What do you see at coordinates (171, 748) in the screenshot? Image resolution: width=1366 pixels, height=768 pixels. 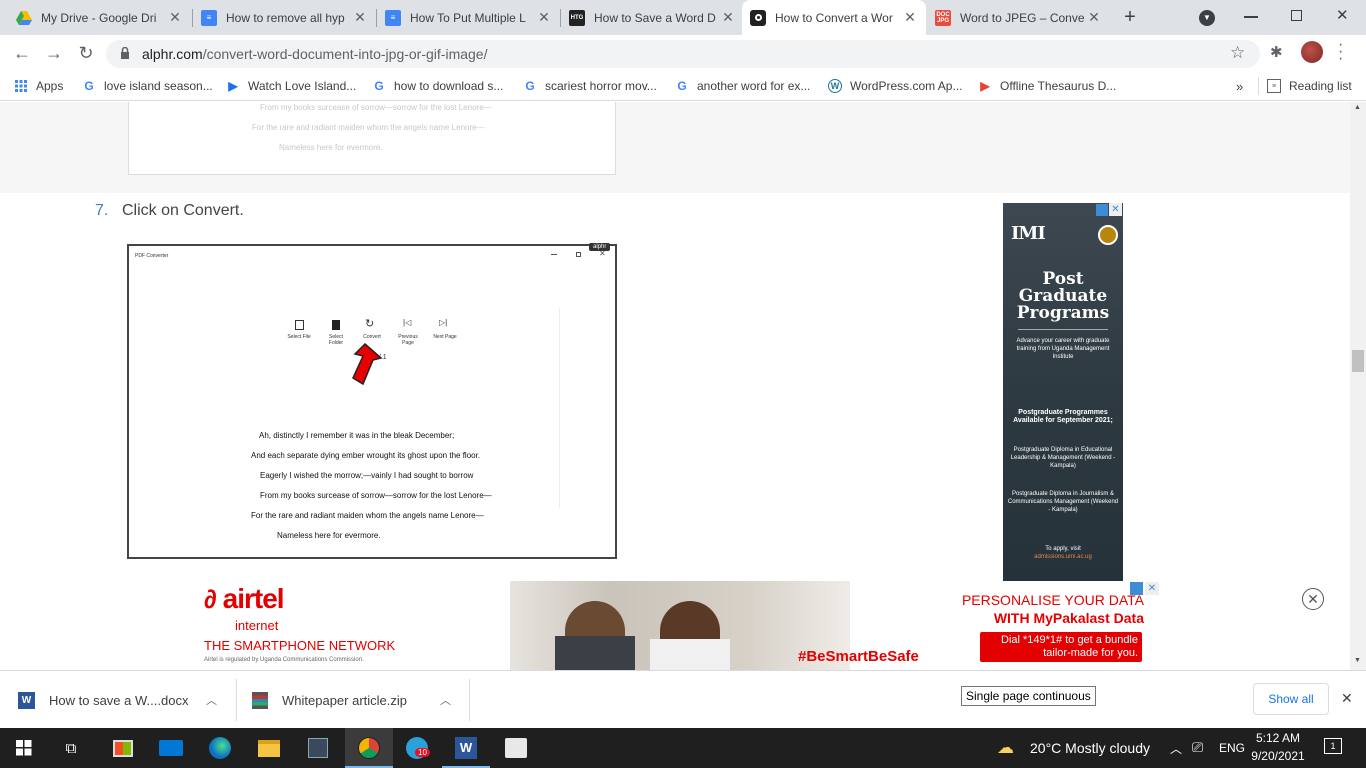 I see `mail-icon` at bounding box center [171, 748].